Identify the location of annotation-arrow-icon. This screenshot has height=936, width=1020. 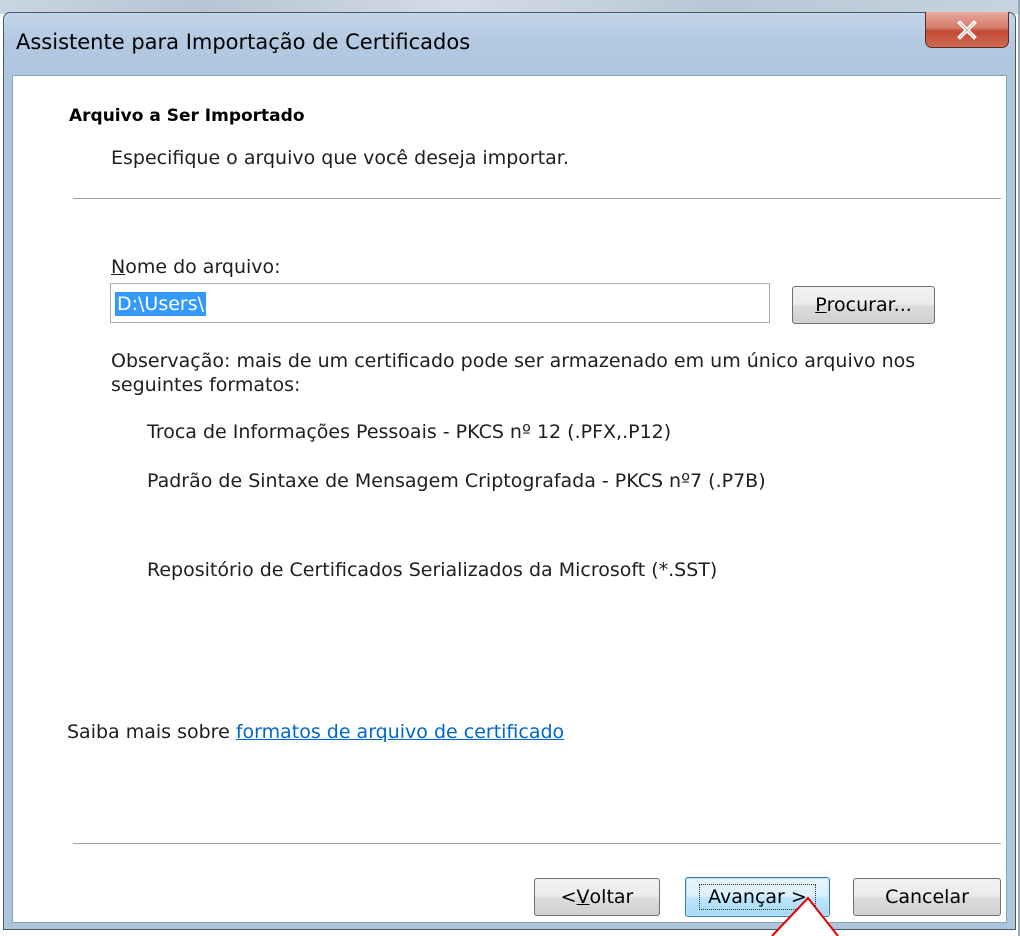
(805, 916).